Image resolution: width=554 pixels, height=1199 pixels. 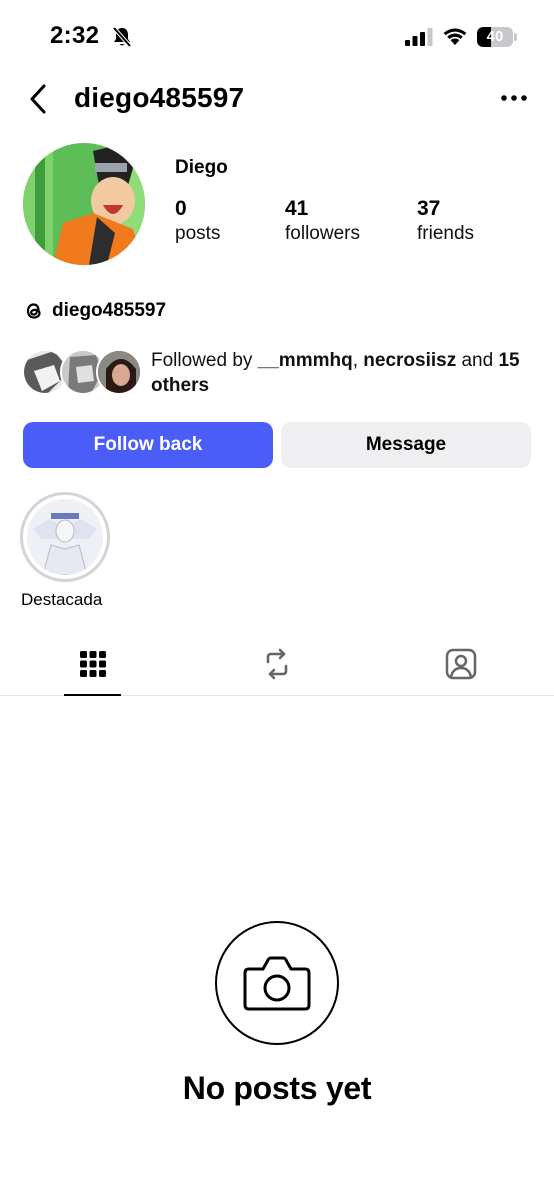 I want to click on follow-back-button: Follow back, so click(x=148, y=445).